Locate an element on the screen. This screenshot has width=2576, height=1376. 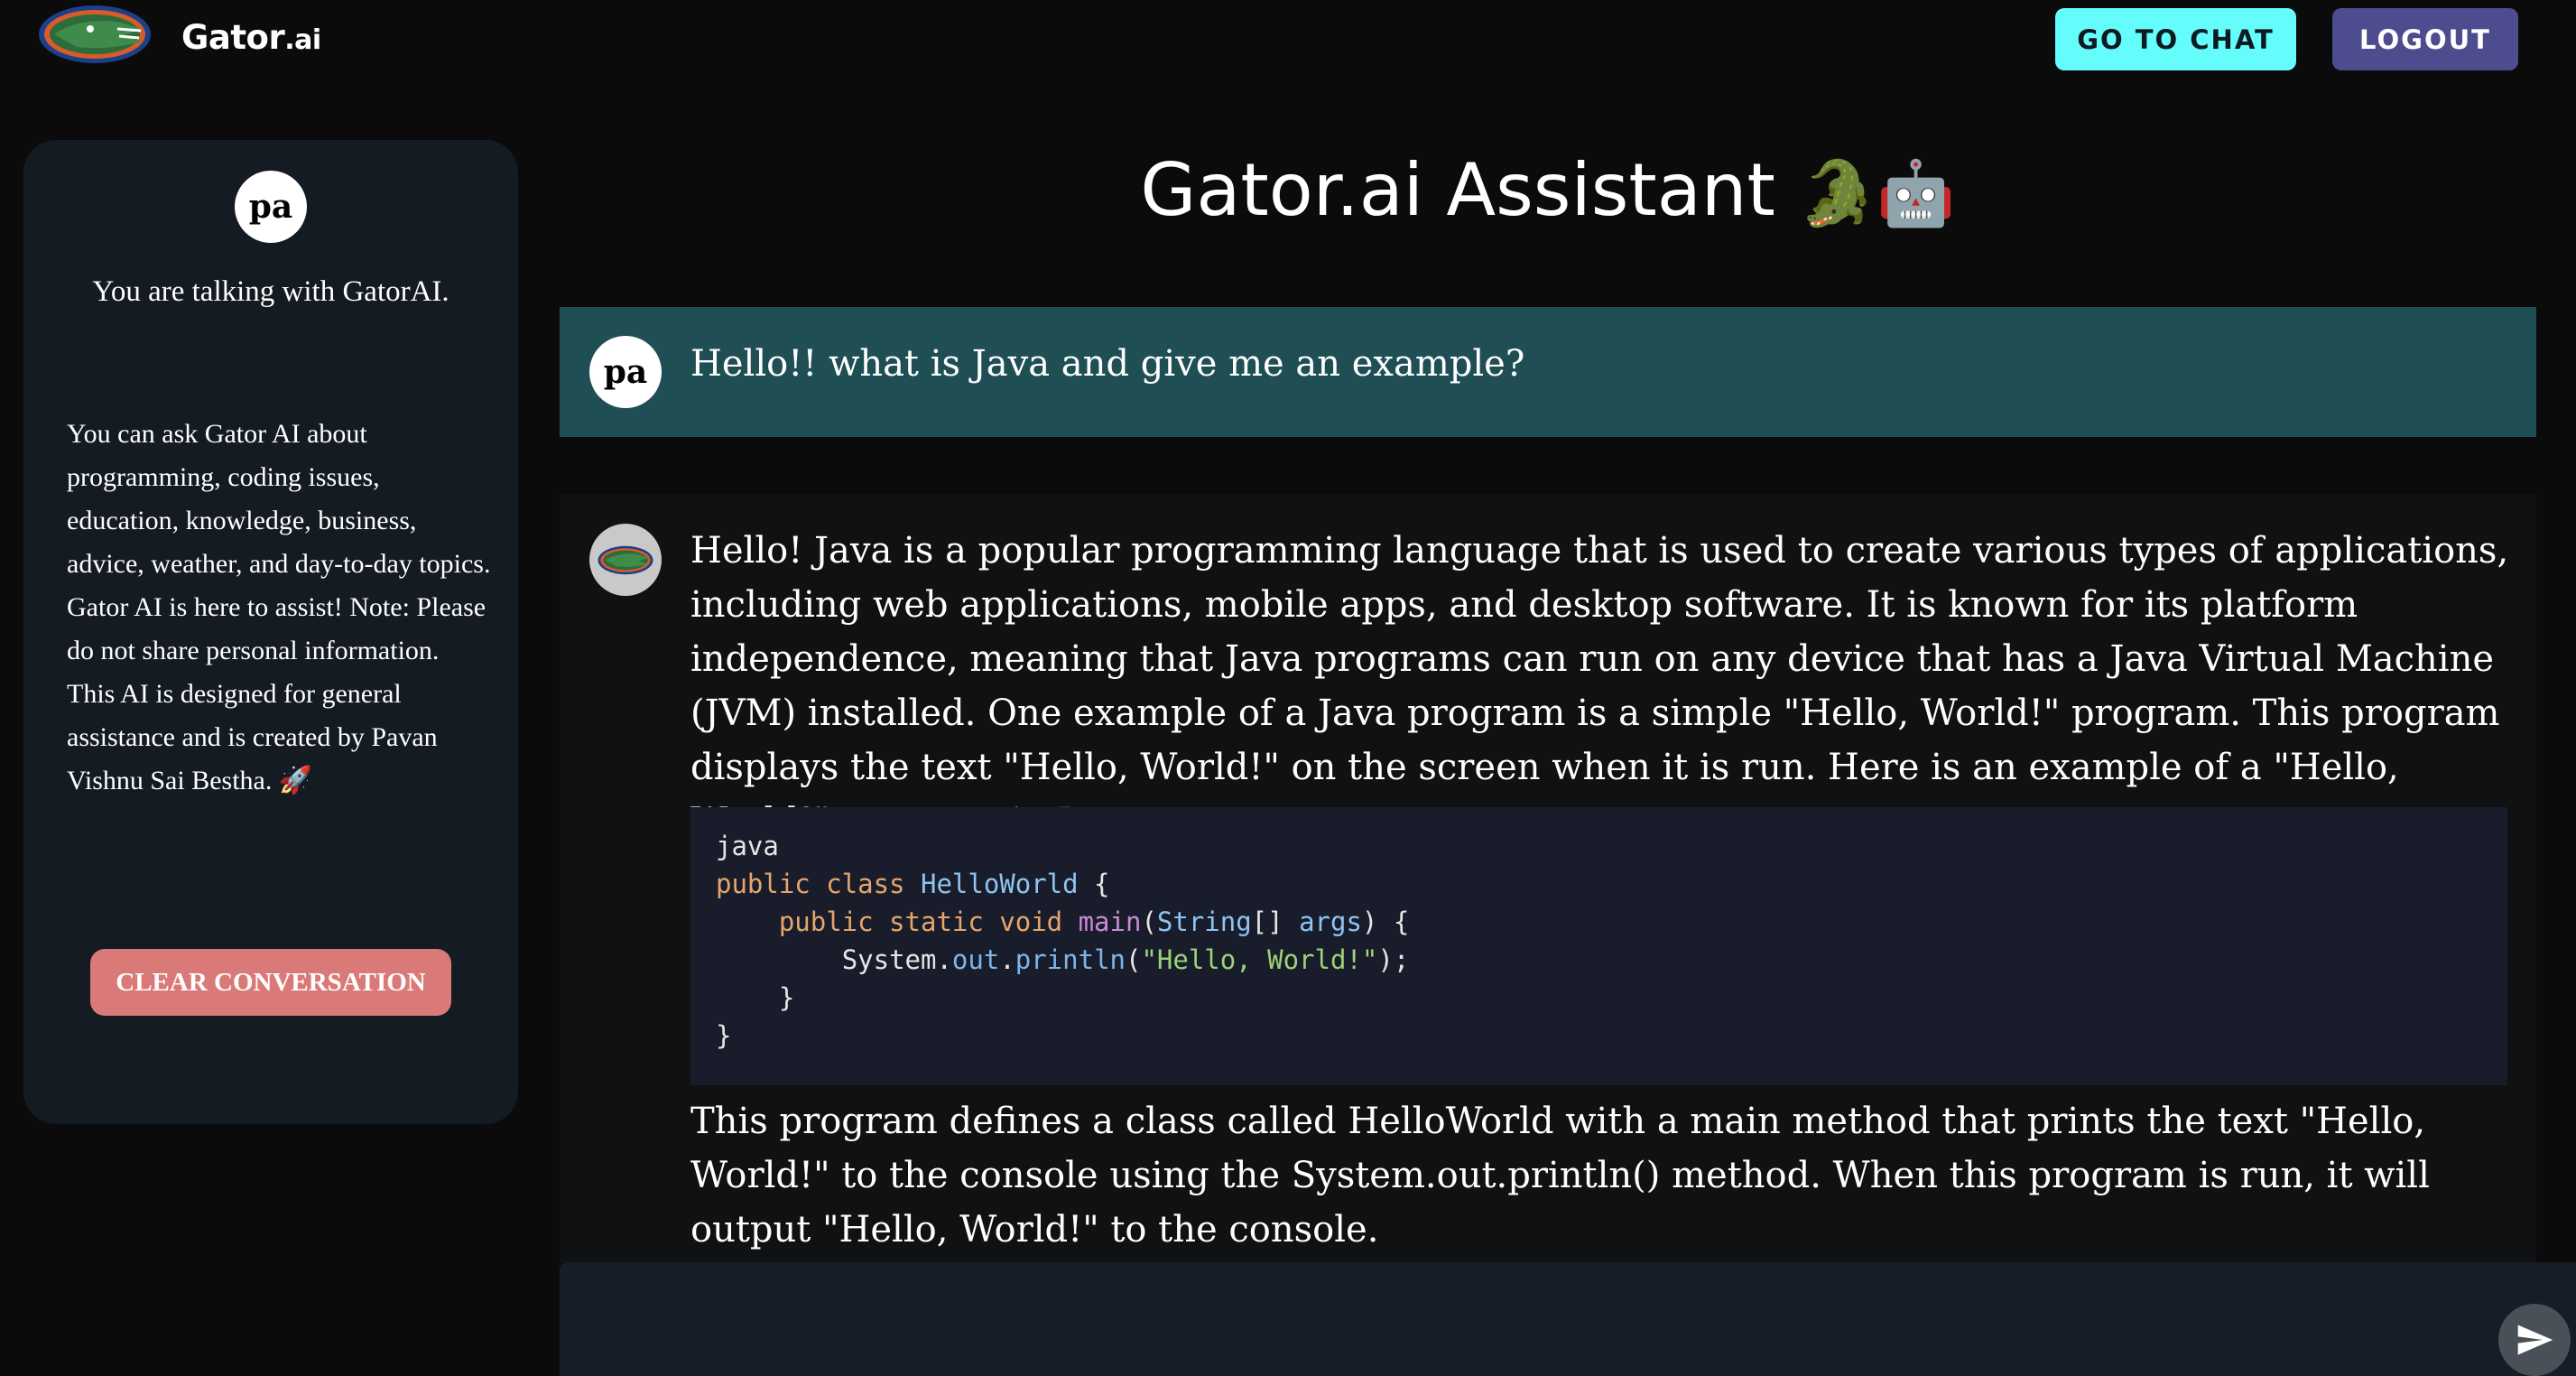
page-title-text: Gator.ai Assistant is located at coordinates (1457, 190).